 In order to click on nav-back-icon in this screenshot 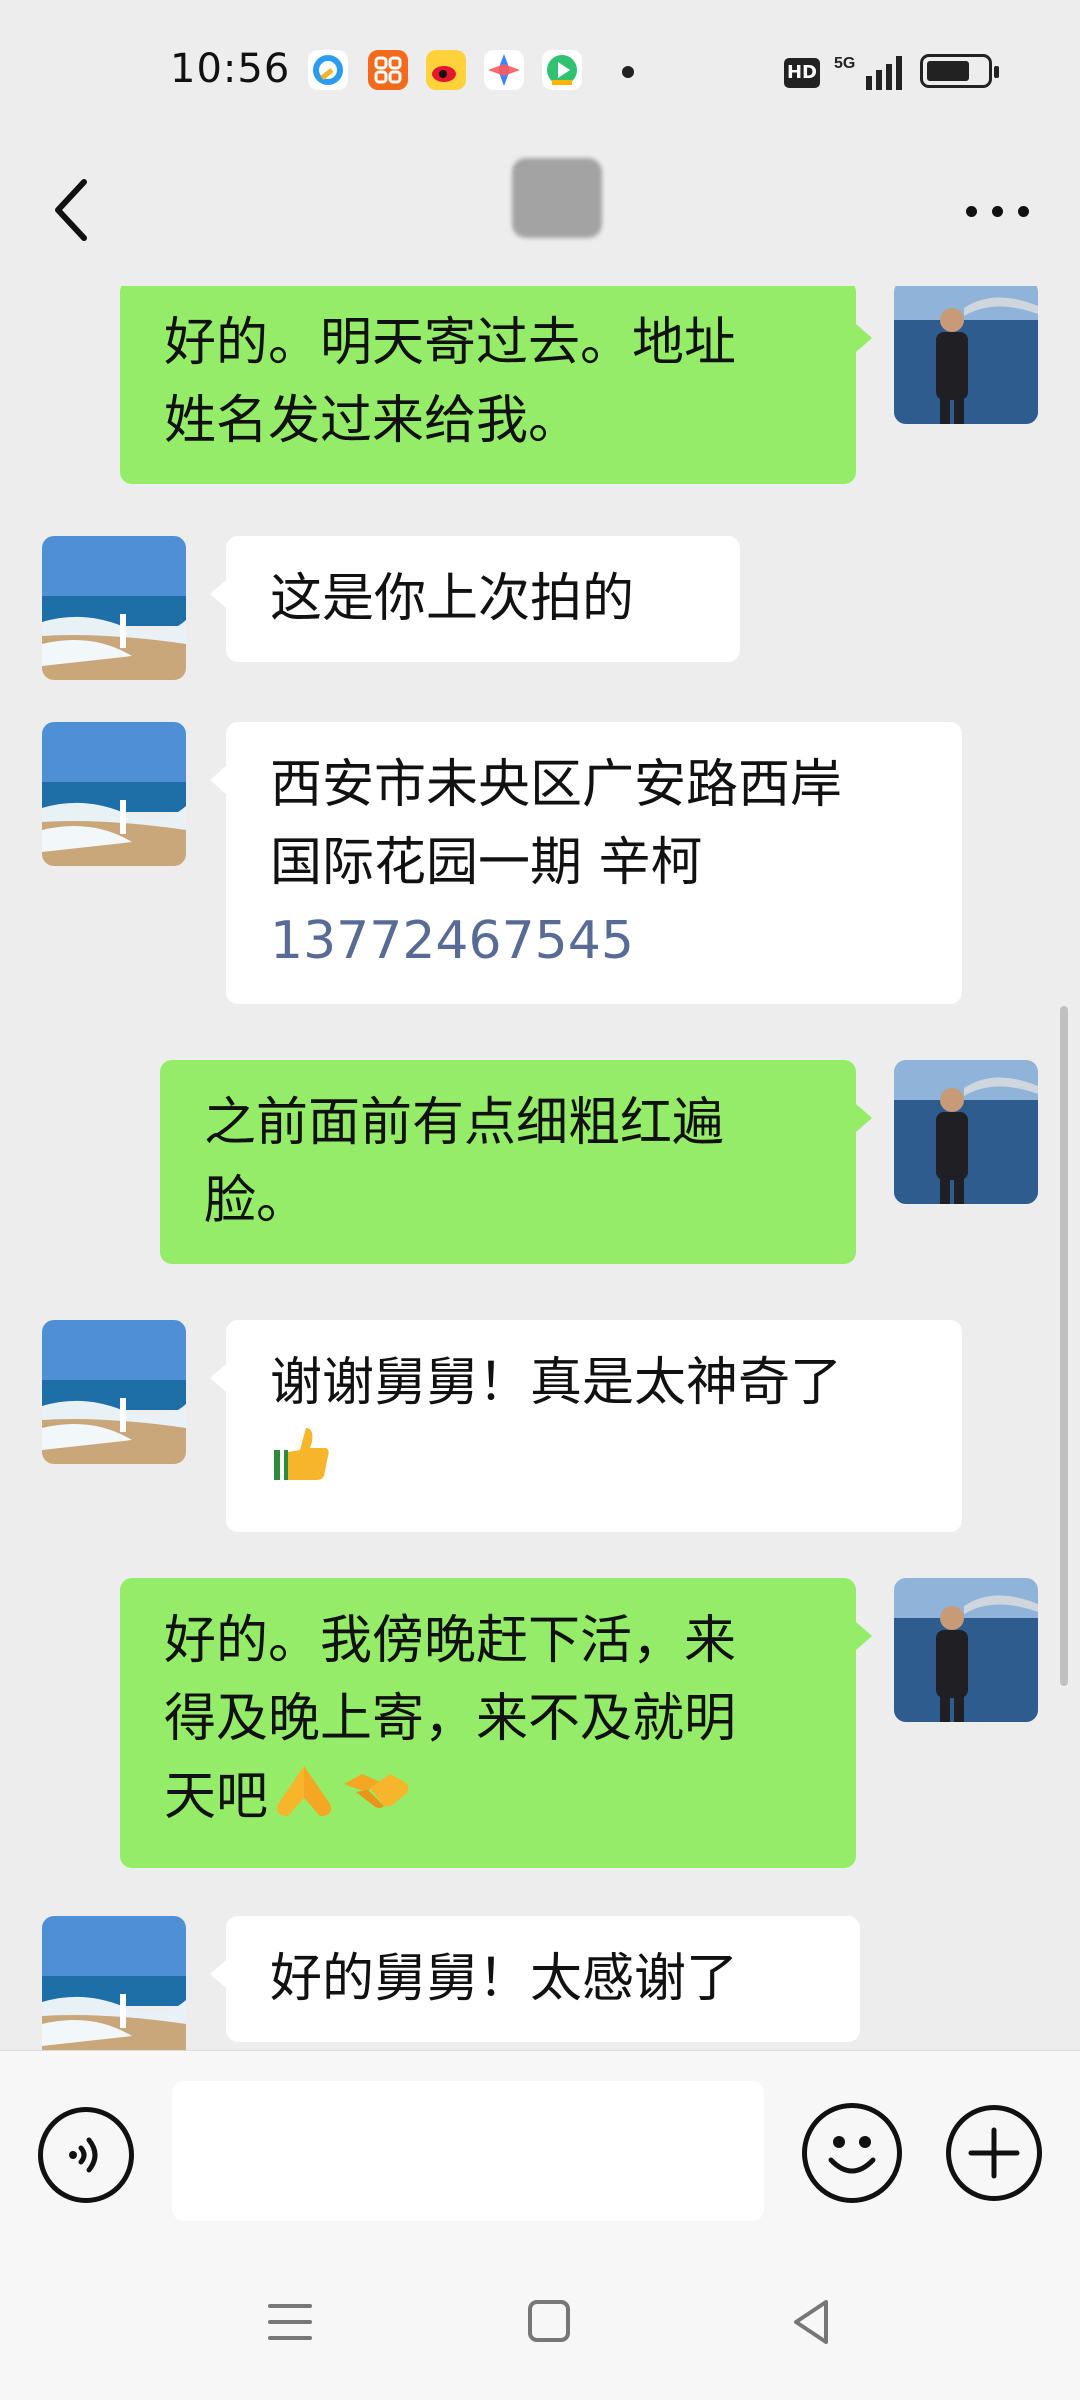, I will do `click(811, 2322)`.